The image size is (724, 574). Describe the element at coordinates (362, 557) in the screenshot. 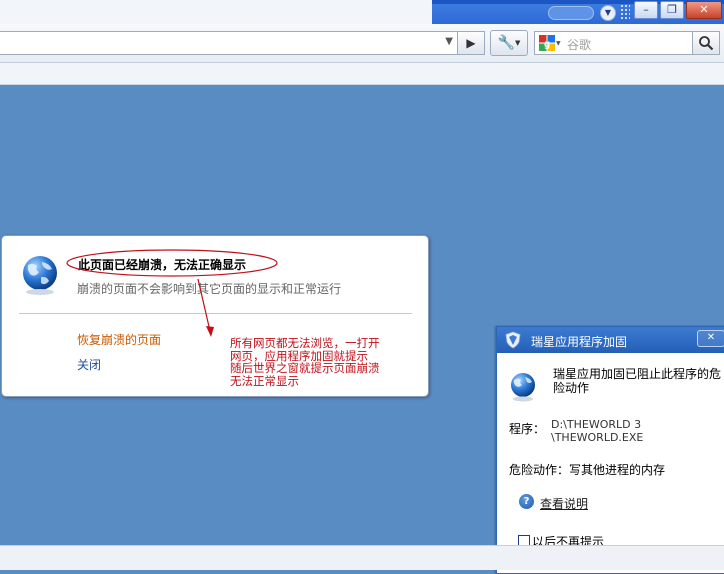

I see `status-bar` at that location.